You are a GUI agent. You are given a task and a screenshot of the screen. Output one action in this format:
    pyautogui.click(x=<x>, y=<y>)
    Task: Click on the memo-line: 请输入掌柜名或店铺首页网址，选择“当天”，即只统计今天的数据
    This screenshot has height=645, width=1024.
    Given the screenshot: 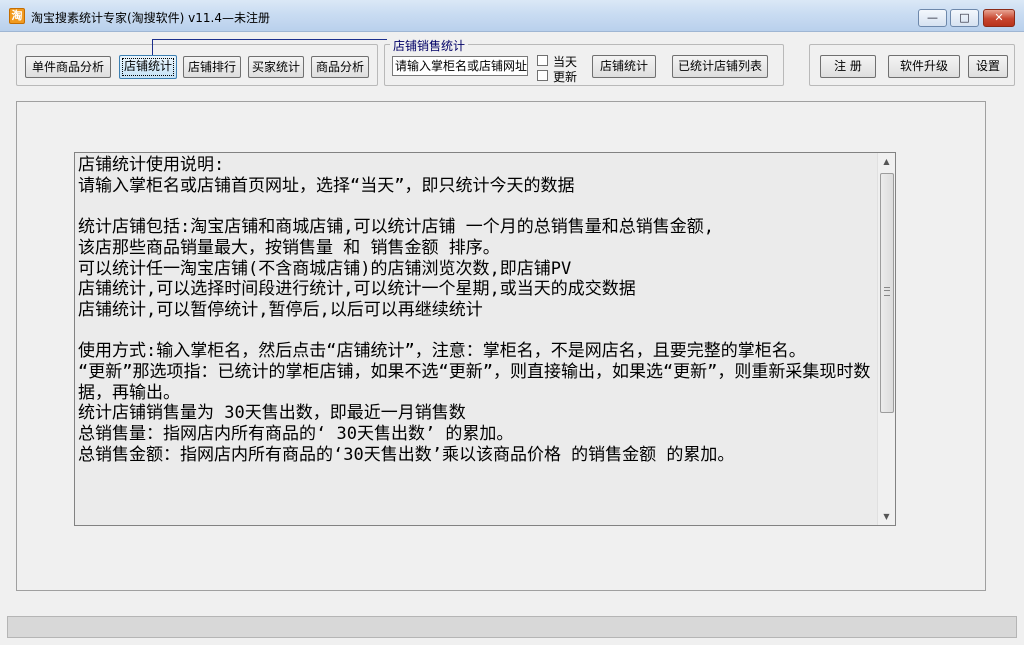 What is the action you would take?
    pyautogui.click(x=326, y=185)
    